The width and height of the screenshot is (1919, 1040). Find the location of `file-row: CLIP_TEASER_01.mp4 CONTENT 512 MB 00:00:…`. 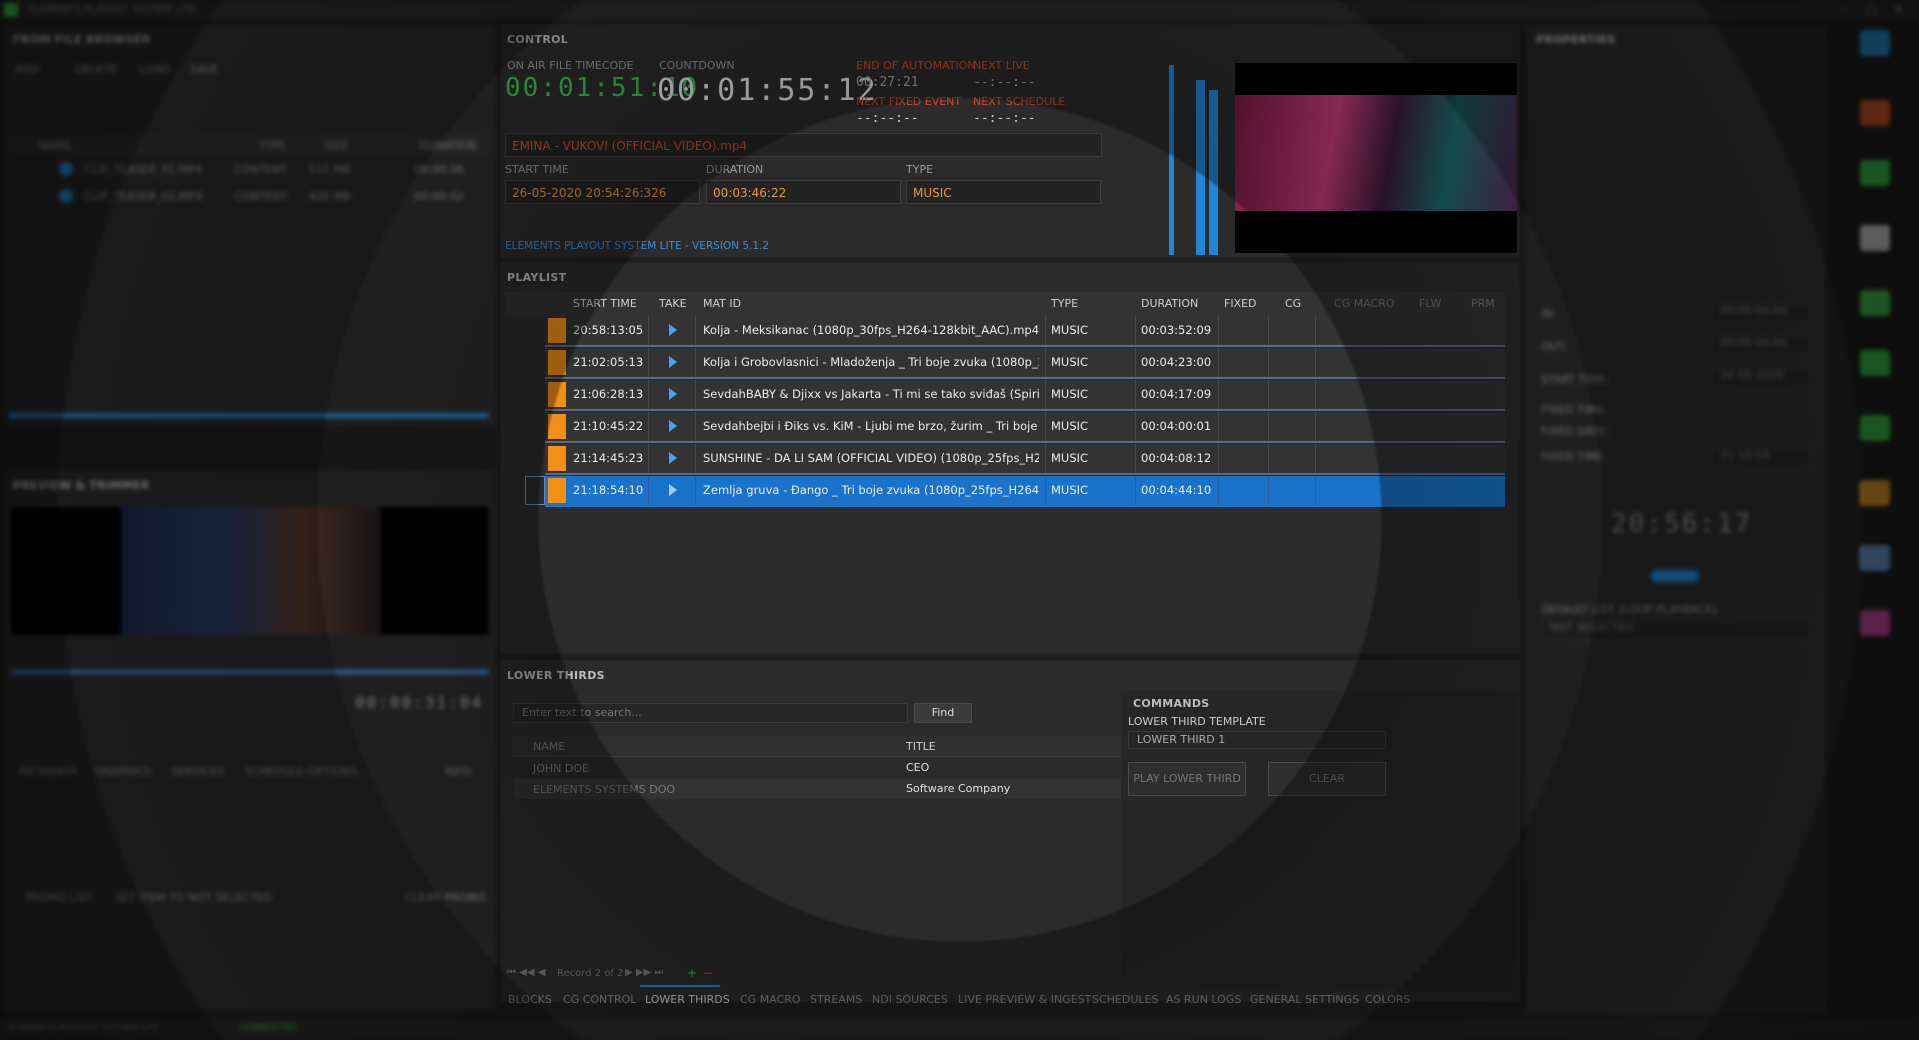

file-row: CLIP_TEASER_01.mp4 CONTENT 512 MB 00:00:… is located at coordinates (249, 169).